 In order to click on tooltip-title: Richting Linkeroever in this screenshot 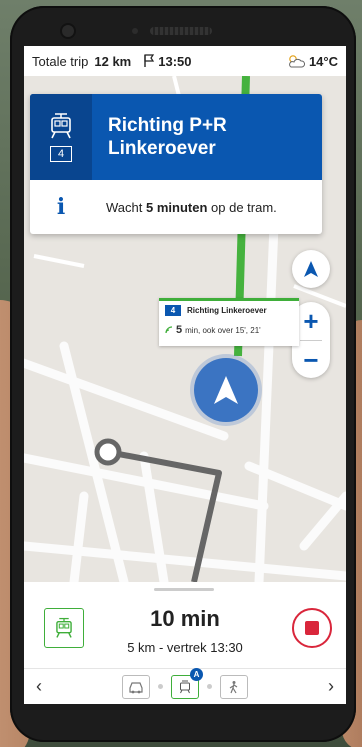, I will do `click(227, 310)`.